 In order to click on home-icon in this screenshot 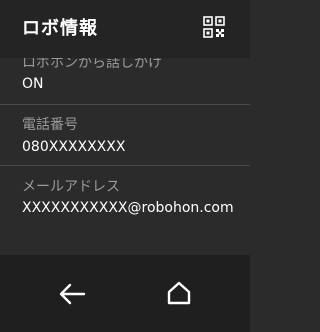, I will do `click(179, 293)`.